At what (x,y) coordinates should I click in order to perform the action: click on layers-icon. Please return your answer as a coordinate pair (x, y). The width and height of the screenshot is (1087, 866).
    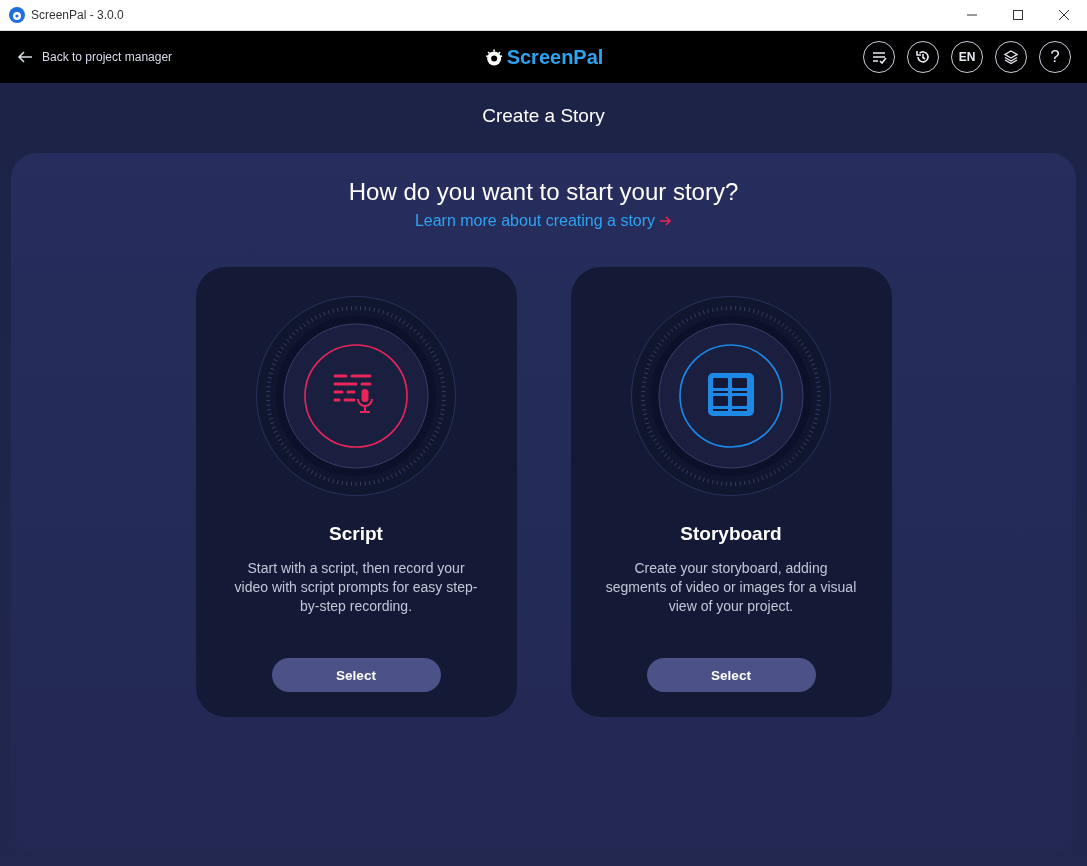
    Looking at the image, I should click on (1011, 57).